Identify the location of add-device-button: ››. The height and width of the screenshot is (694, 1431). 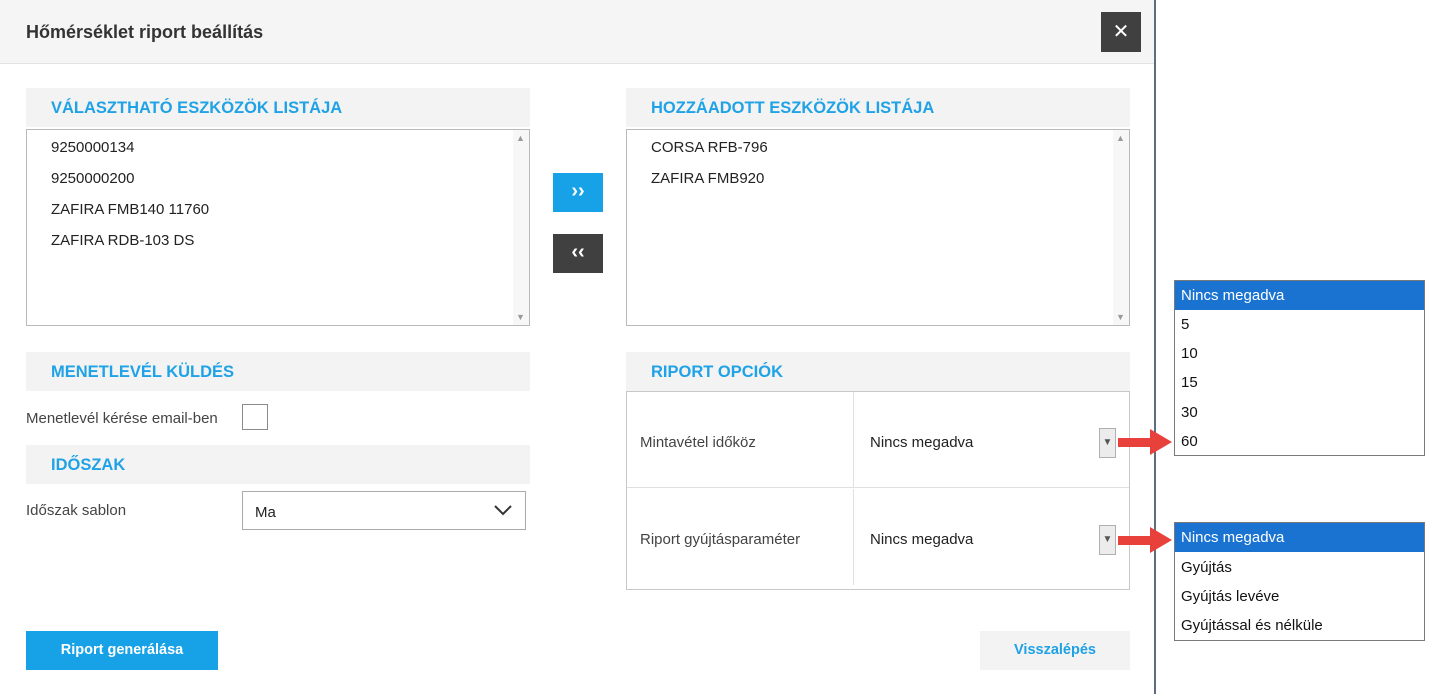
(578, 192).